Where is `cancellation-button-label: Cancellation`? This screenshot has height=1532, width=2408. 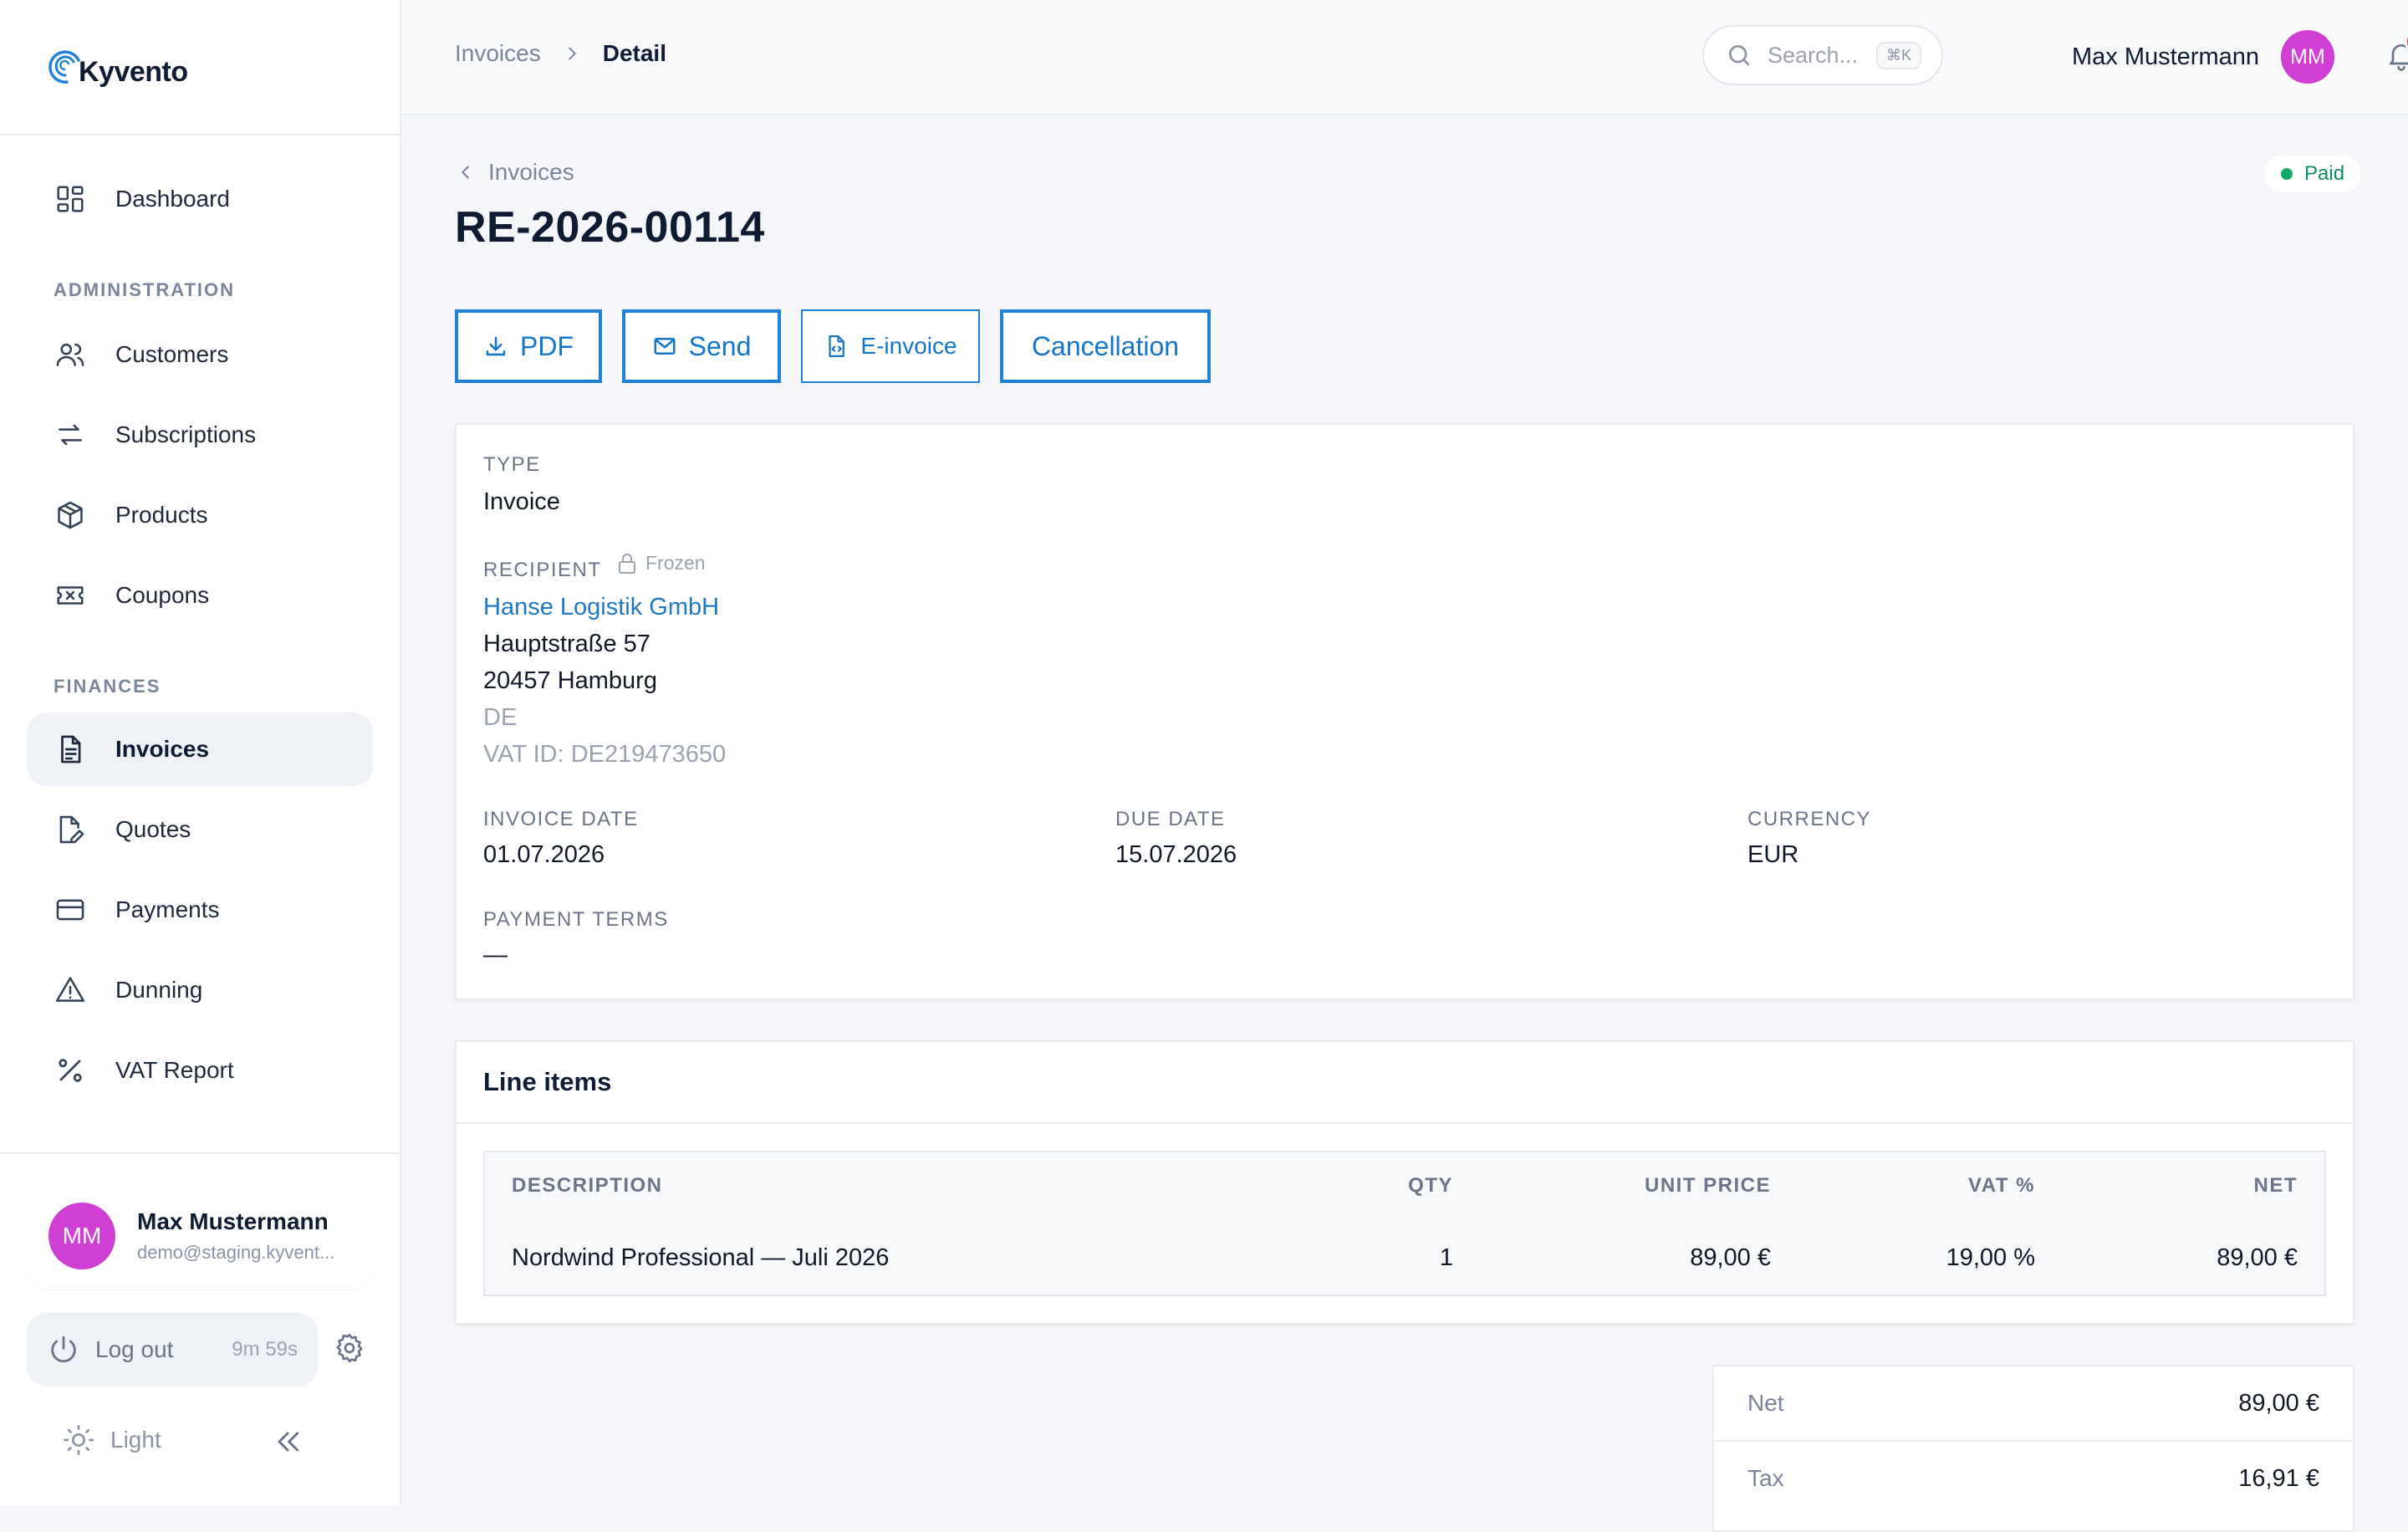
cancellation-button-label: Cancellation is located at coordinates (1105, 345).